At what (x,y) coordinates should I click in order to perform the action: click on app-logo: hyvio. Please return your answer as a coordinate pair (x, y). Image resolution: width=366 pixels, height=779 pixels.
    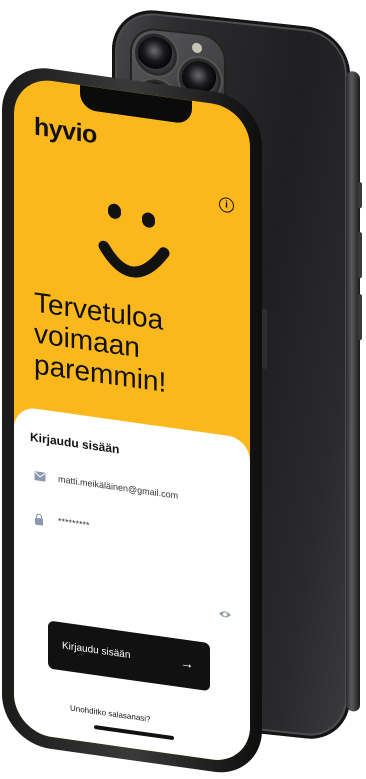
    Looking at the image, I should click on (65, 131).